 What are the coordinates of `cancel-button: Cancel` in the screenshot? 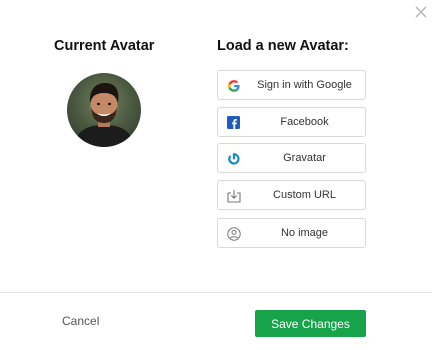 It's located at (80, 321).